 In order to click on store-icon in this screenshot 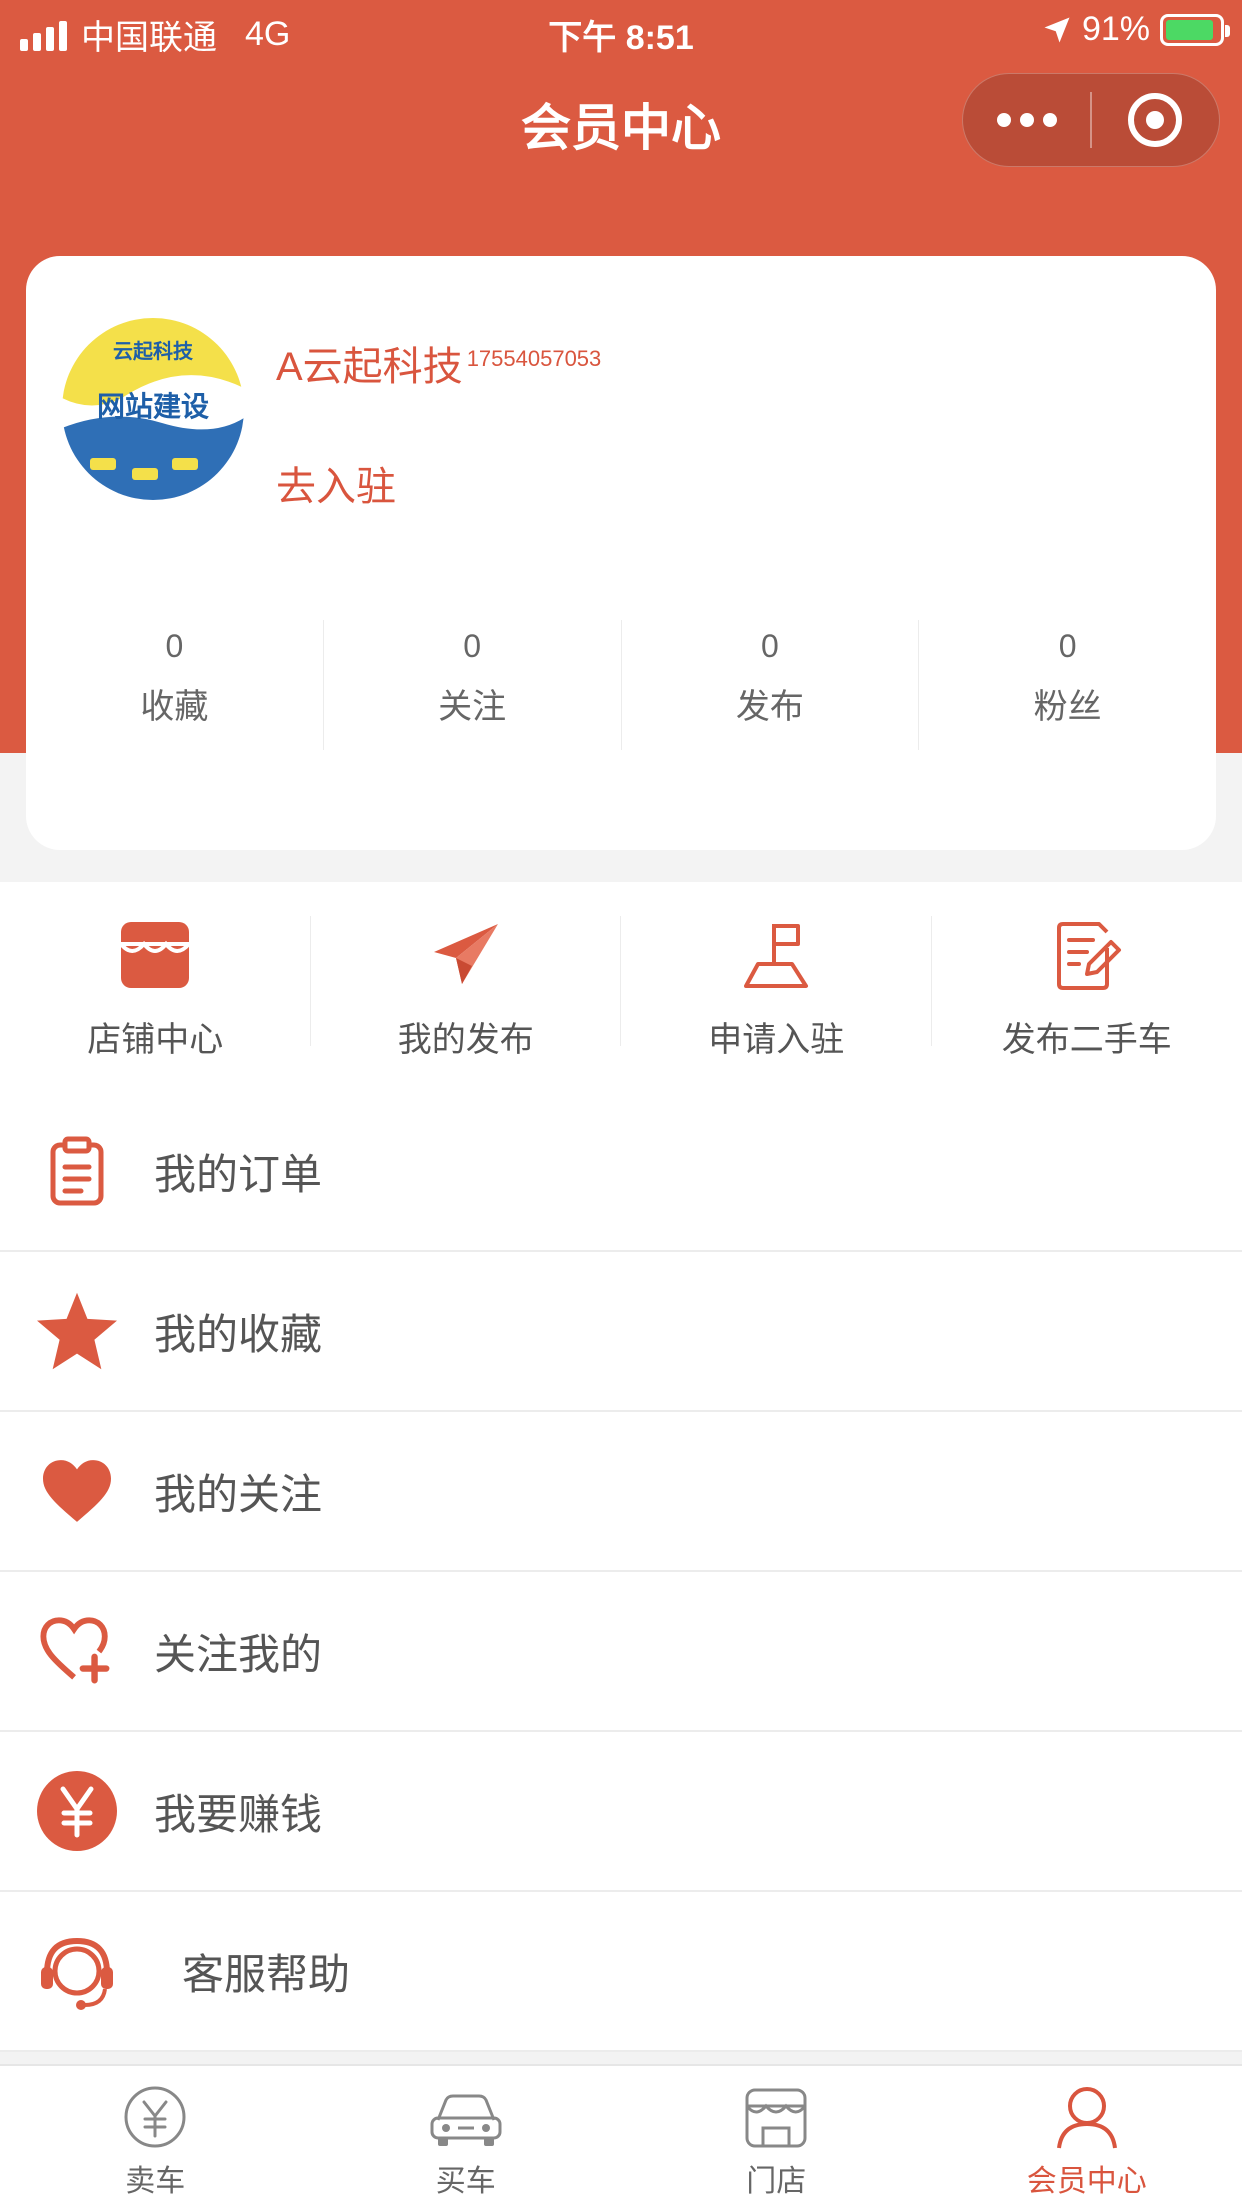, I will do `click(155, 955)`.